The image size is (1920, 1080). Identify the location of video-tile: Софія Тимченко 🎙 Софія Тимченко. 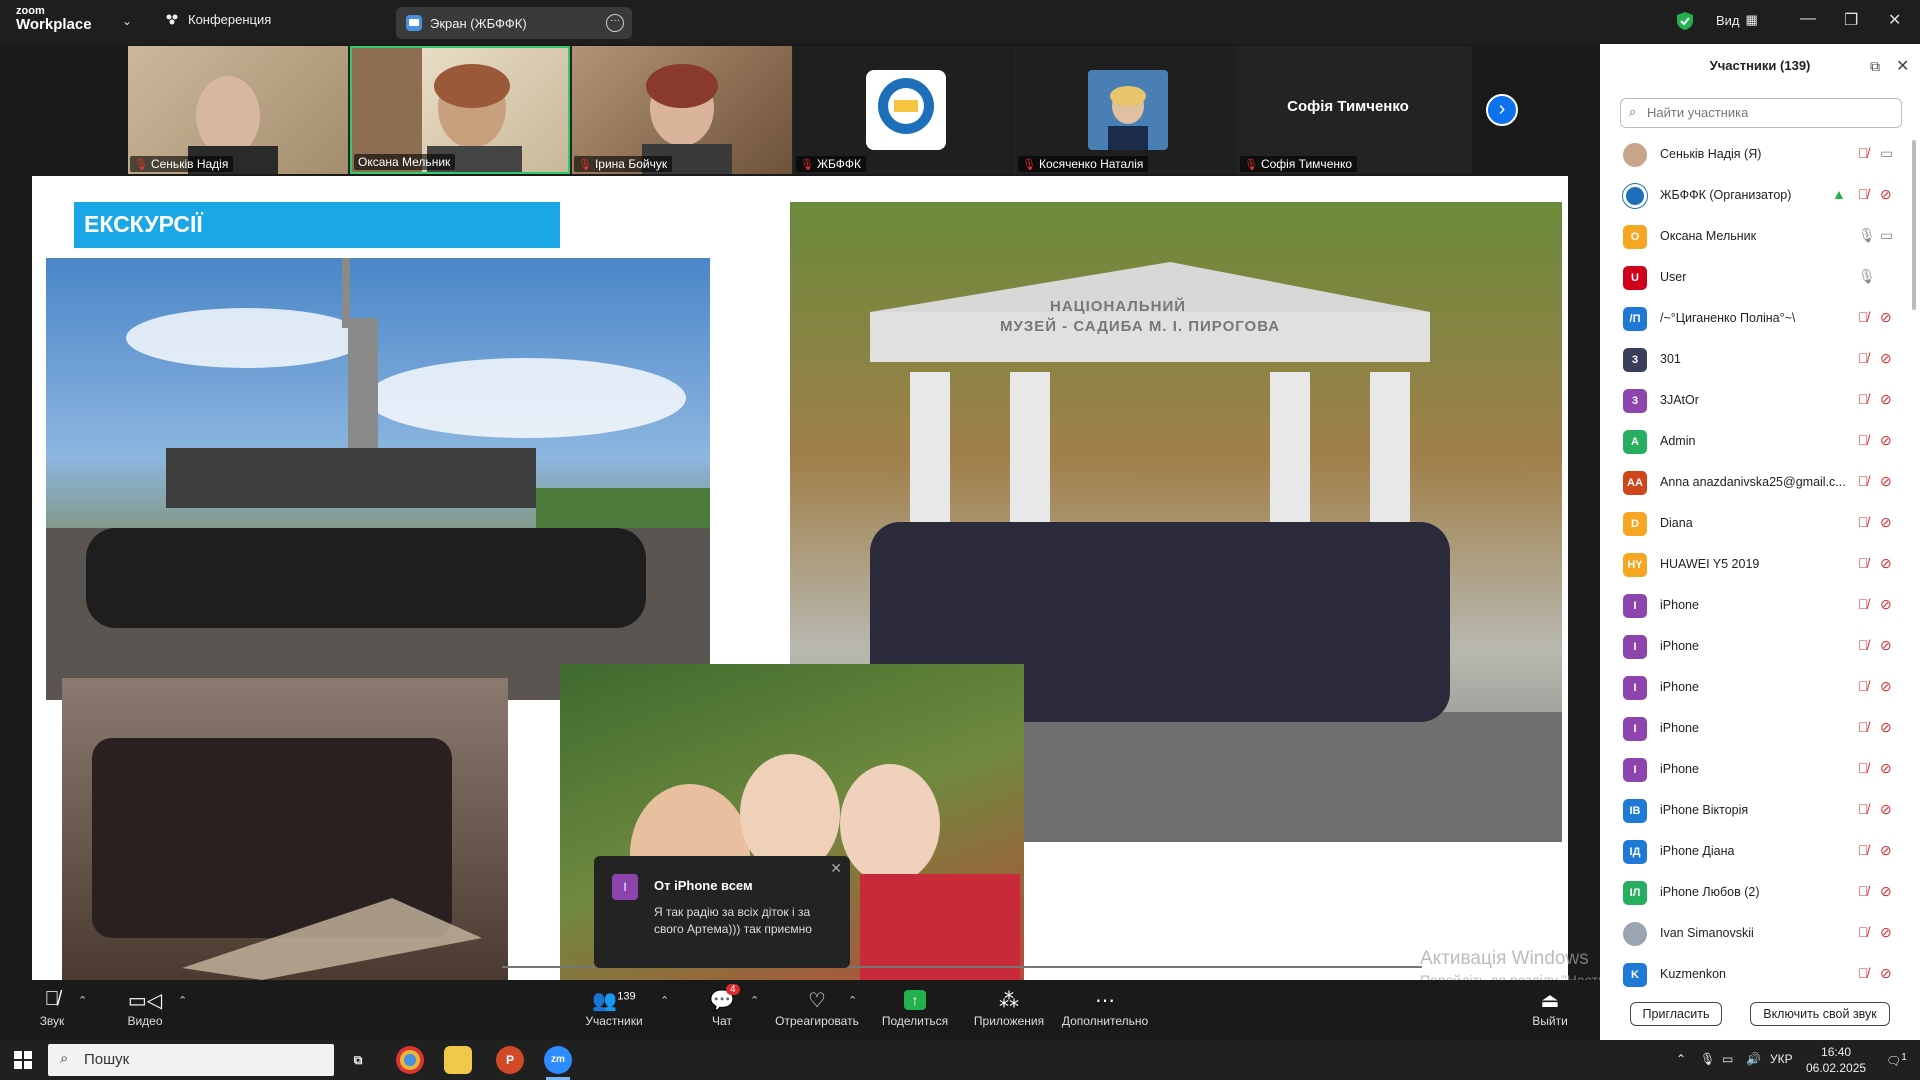
(1348, 110).